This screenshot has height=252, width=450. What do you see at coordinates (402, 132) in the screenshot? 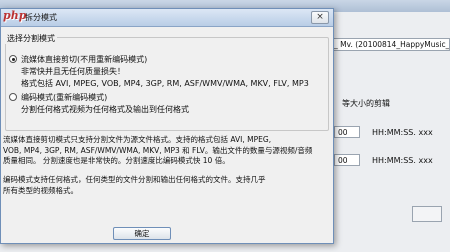
I see `time-format-label-1: HH:MM:SS. xxx` at bounding box center [402, 132].